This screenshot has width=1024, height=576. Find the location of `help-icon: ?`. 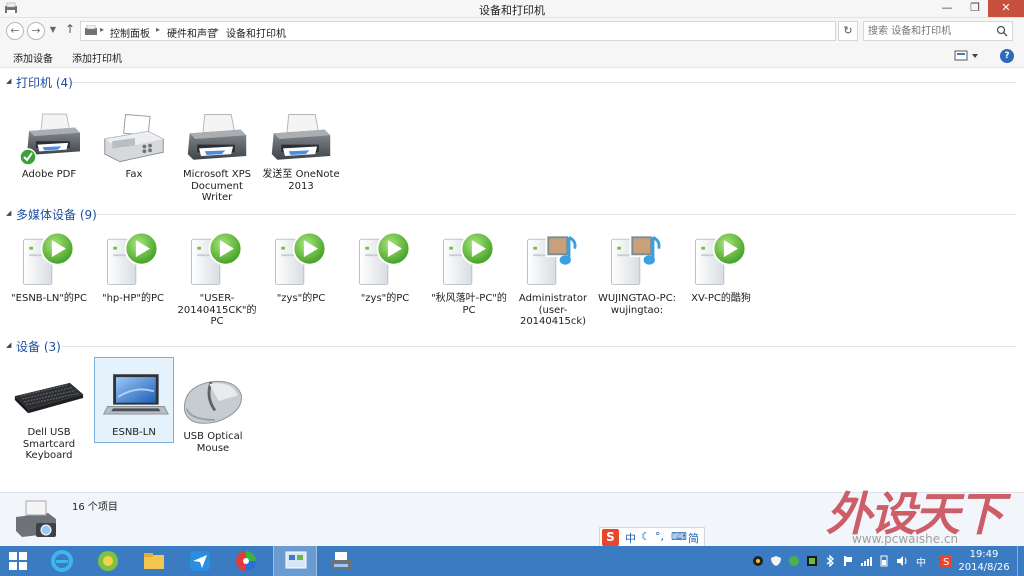

help-icon: ? is located at coordinates (1007, 56).